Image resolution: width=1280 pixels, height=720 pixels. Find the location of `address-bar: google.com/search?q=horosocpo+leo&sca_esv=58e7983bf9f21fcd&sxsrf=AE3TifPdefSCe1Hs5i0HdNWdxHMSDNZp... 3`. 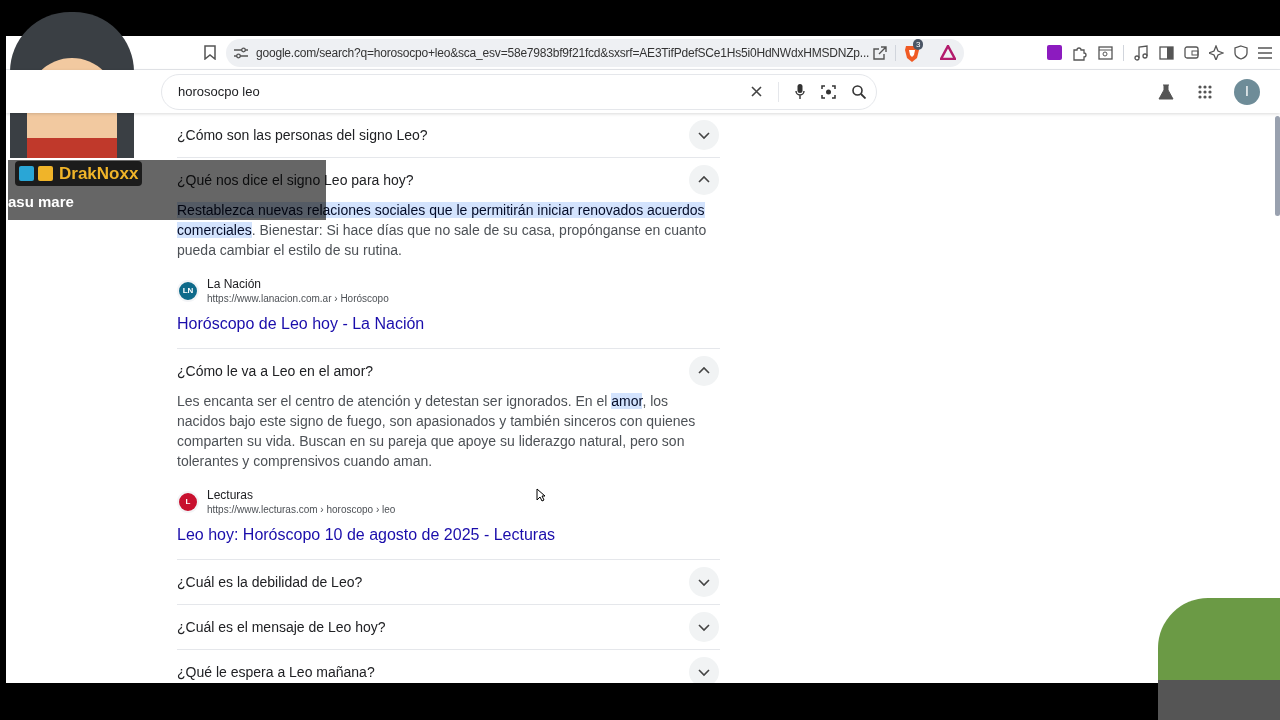

address-bar: google.com/search?q=horosocpo+leo&sca_esv=58e7983bf9f21fcd&sxsrf=AE3TifPdefSCe1Hs5i0HdNWdxHMSDNZp... 3 is located at coordinates (595, 52).